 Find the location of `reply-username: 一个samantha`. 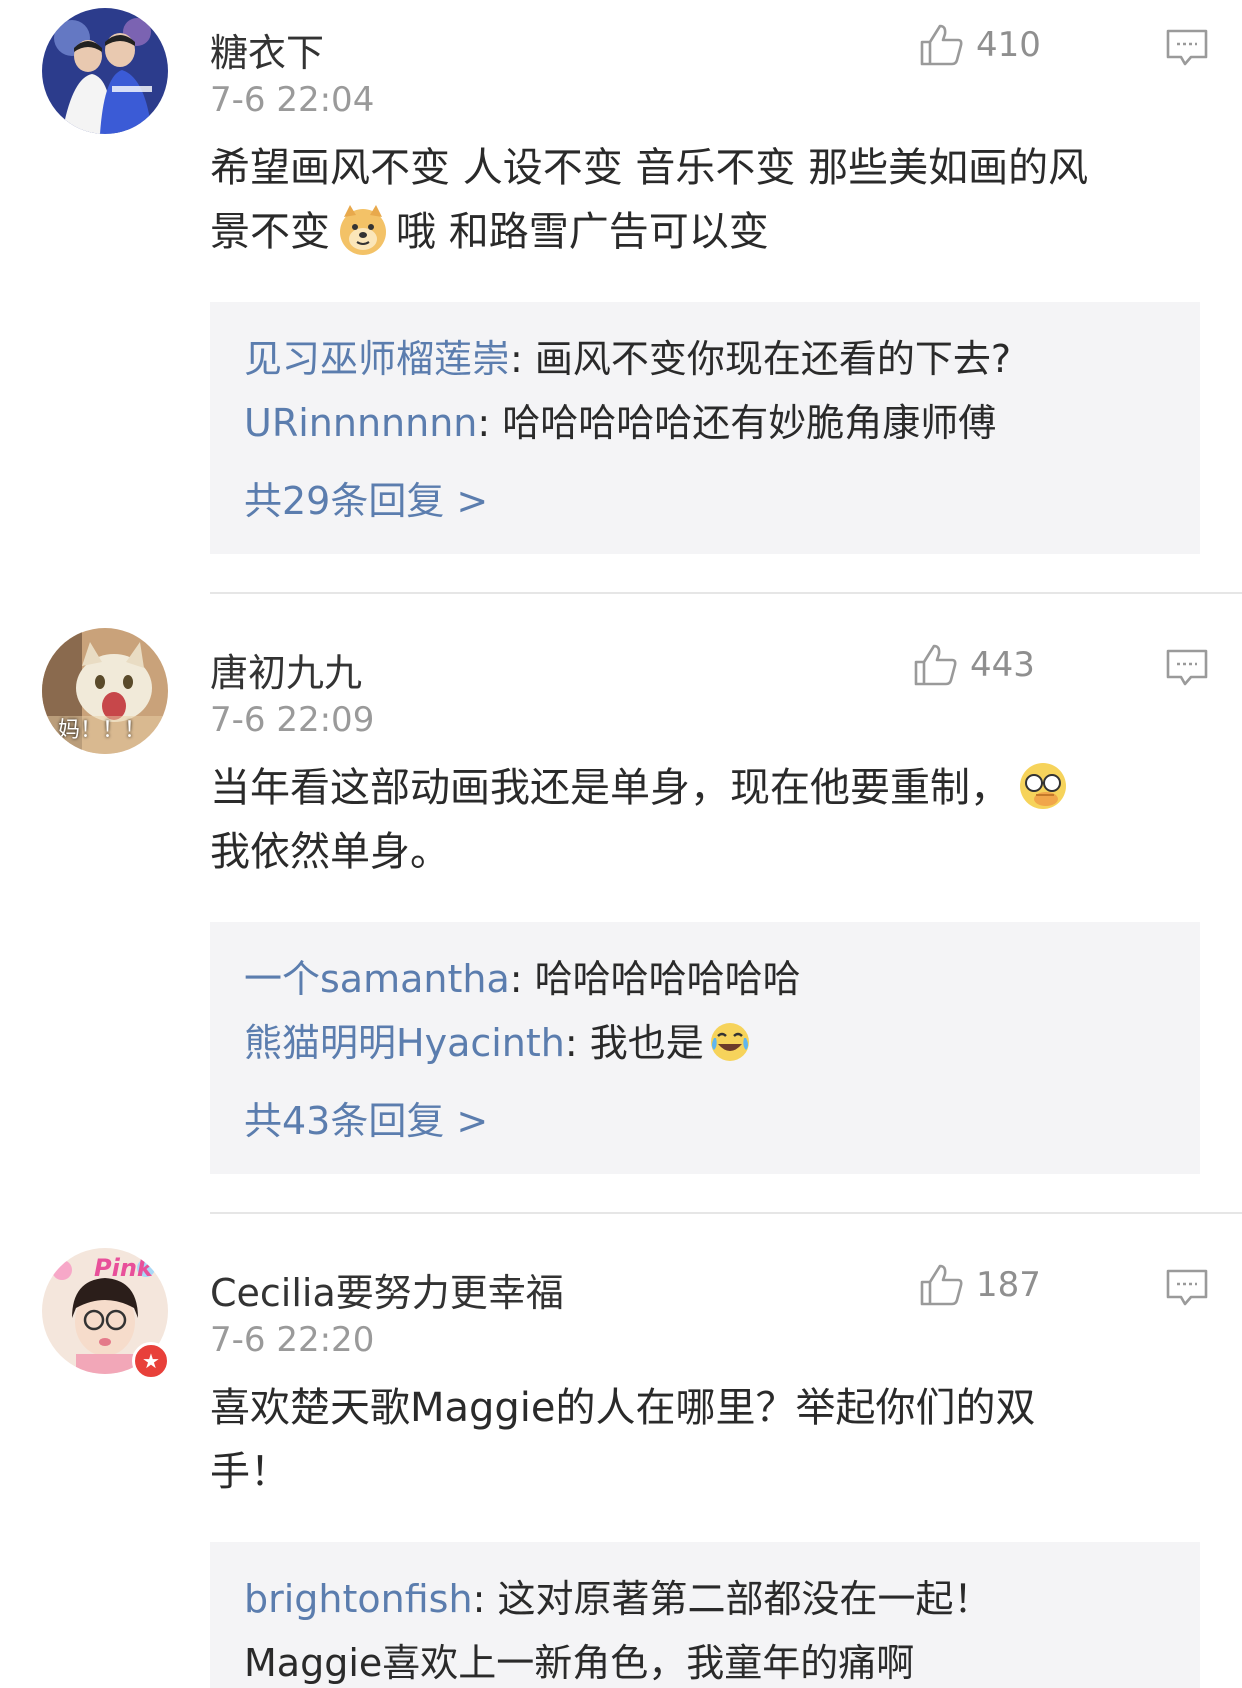

reply-username: 一个samantha is located at coordinates (377, 979).